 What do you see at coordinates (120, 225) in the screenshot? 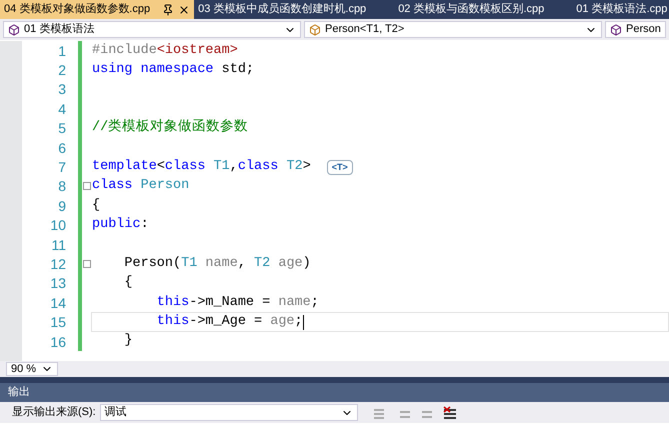
I see `code-line: public:` at bounding box center [120, 225].